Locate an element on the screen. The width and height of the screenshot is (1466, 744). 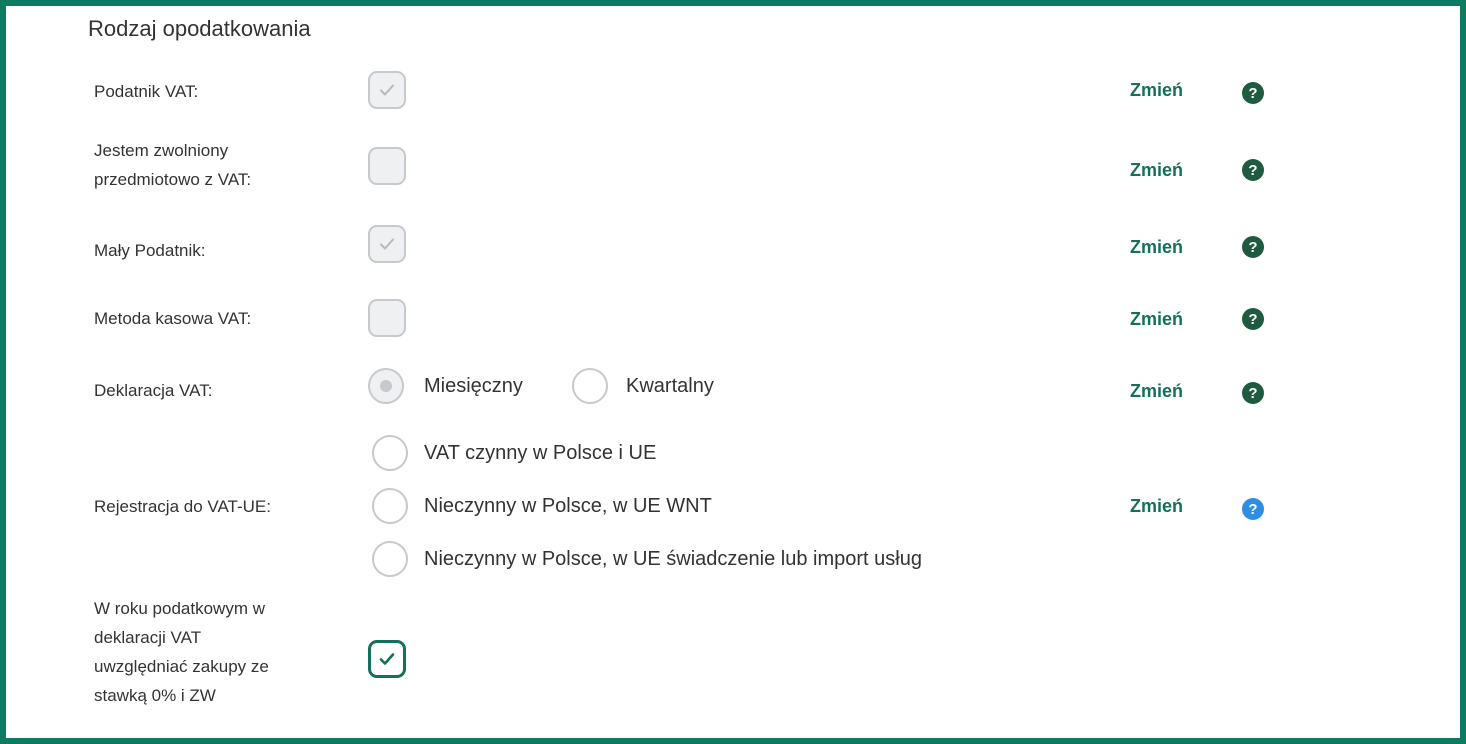
zero-rate-label-line3: uwzględniać zakupy ze is located at coordinates (181, 666).